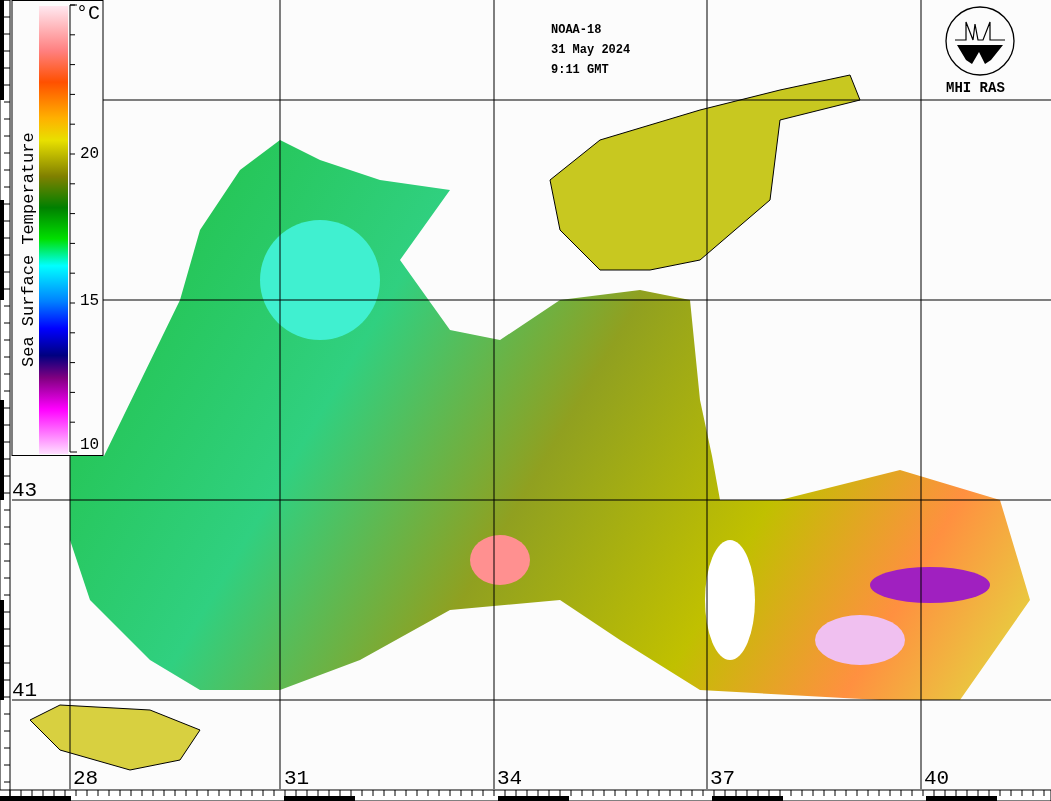 The height and width of the screenshot is (801, 1051). I want to click on latitude-label: 43, so click(25, 490).